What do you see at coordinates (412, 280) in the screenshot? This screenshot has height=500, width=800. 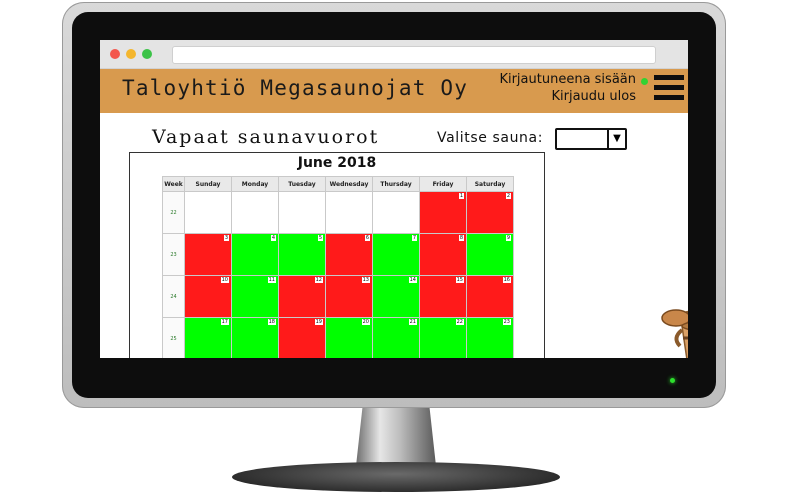 I see `date-number: 14` at bounding box center [412, 280].